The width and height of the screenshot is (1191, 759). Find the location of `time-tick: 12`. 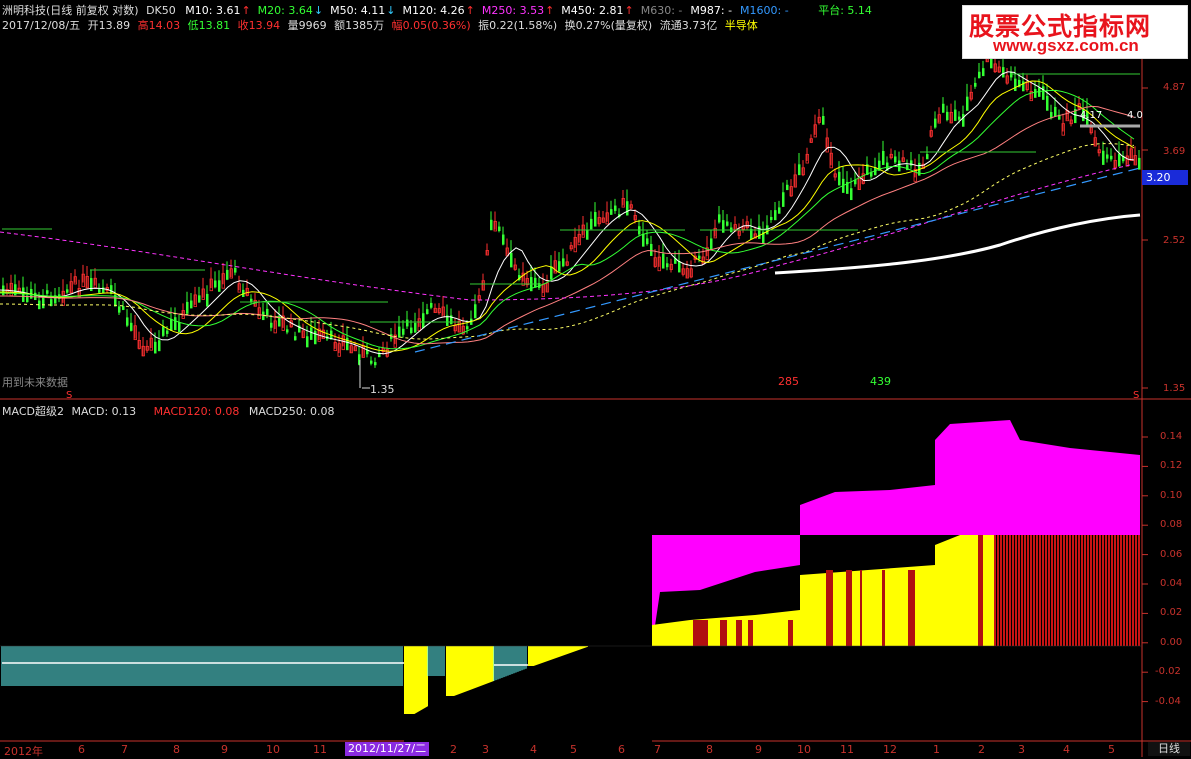

time-tick: 12 is located at coordinates (890, 749).